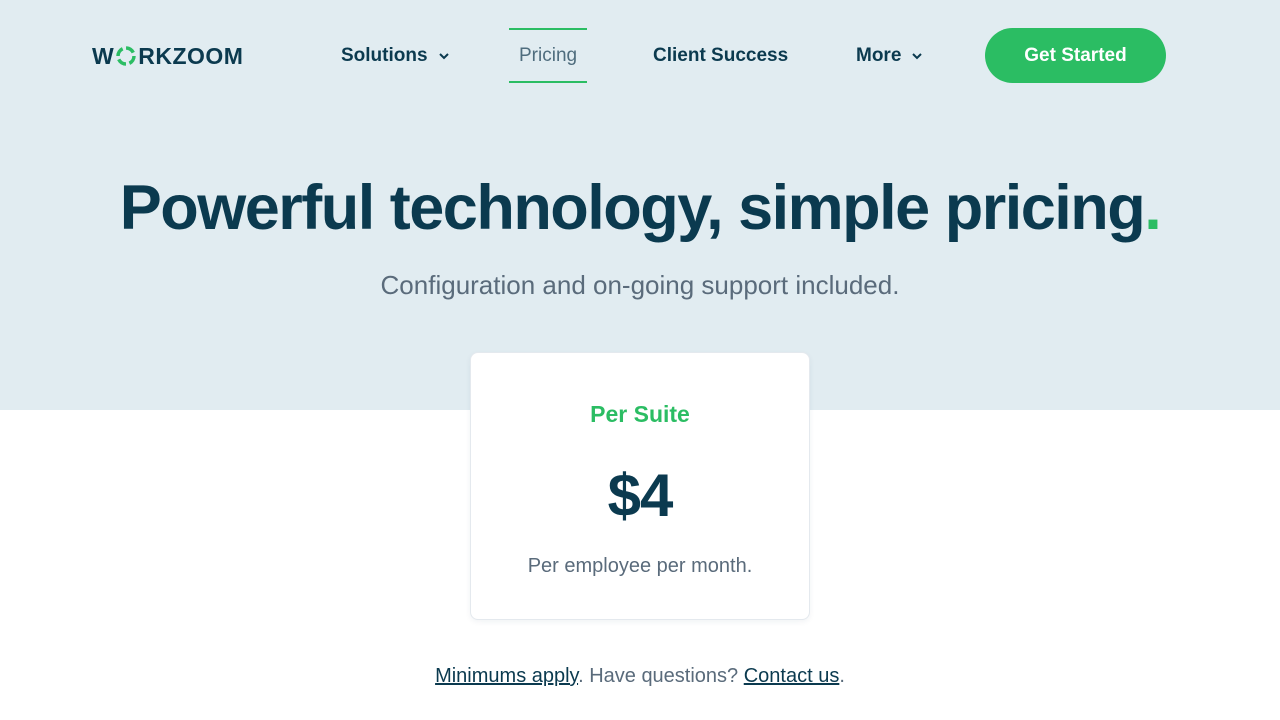  I want to click on nav-client-success: Client Success, so click(720, 55).